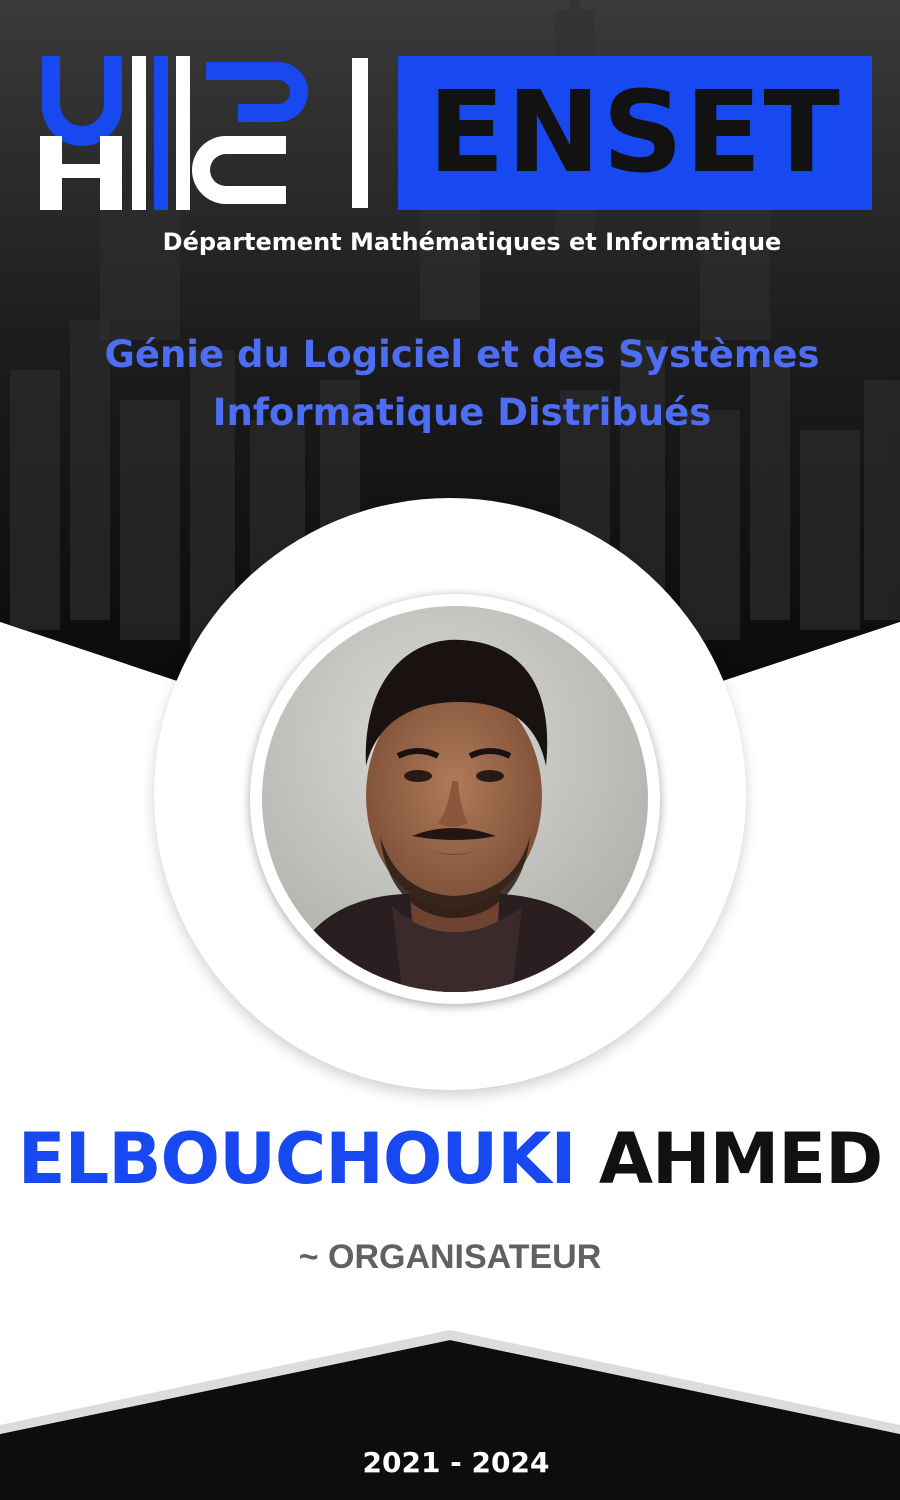 The width and height of the screenshot is (900, 1500). What do you see at coordinates (462, 412) in the screenshot?
I see `program-title-line2: Informatique Distribués` at bounding box center [462, 412].